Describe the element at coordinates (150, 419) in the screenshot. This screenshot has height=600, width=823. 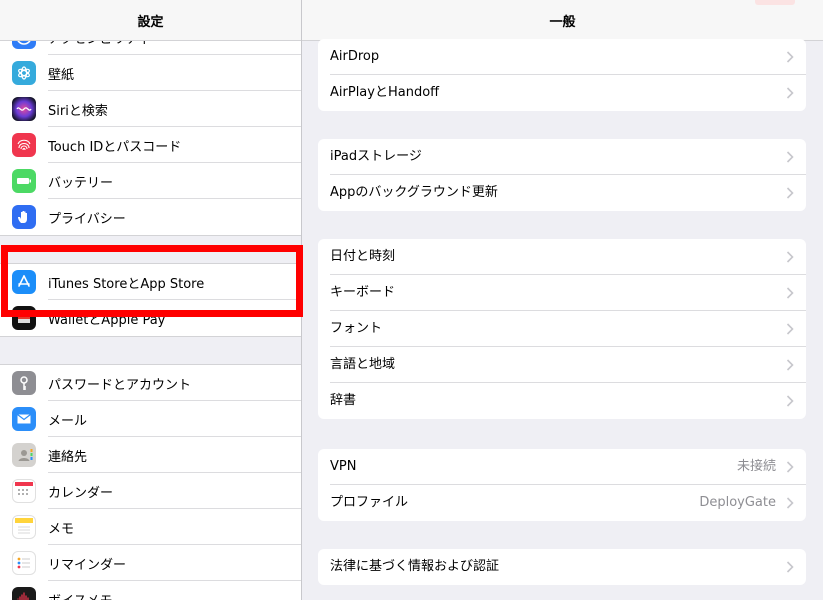
I see `sidebar-item-mail: メール` at that location.